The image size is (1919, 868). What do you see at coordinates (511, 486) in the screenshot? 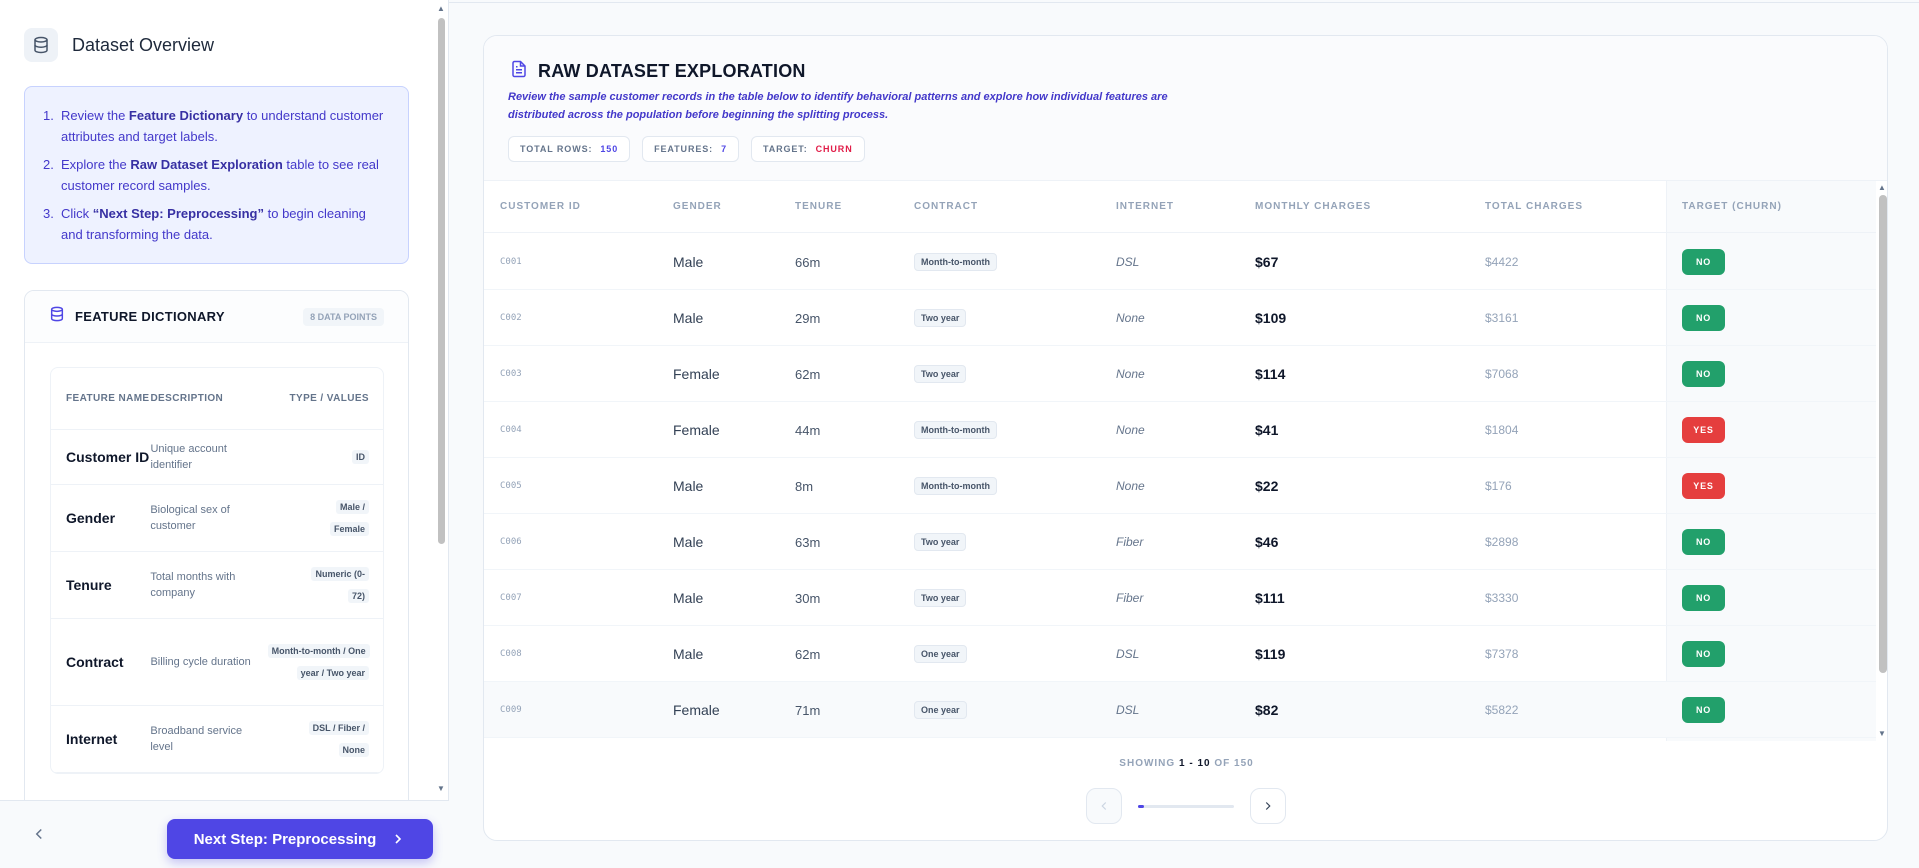
I see `customer-id-cell: C005` at bounding box center [511, 486].